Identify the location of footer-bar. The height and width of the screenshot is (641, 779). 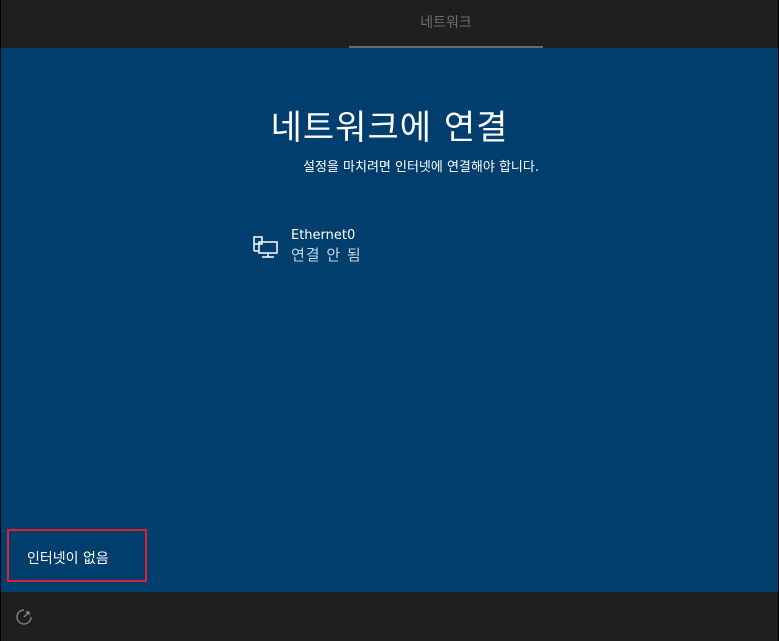
(389, 616).